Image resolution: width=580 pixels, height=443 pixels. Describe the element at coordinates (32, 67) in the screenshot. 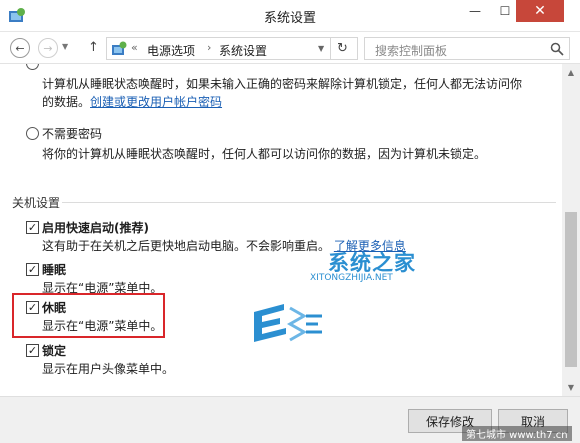

I see `require-password-radio` at that location.